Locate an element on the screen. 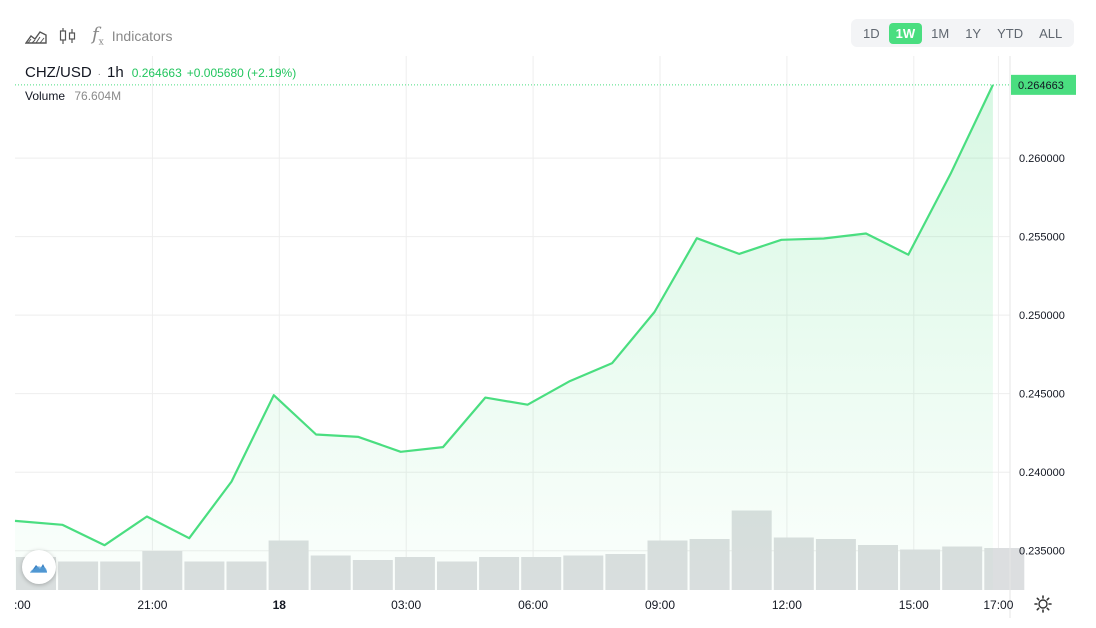 The height and width of the screenshot is (628, 1096). volume-label: Volume is located at coordinates (45, 96).